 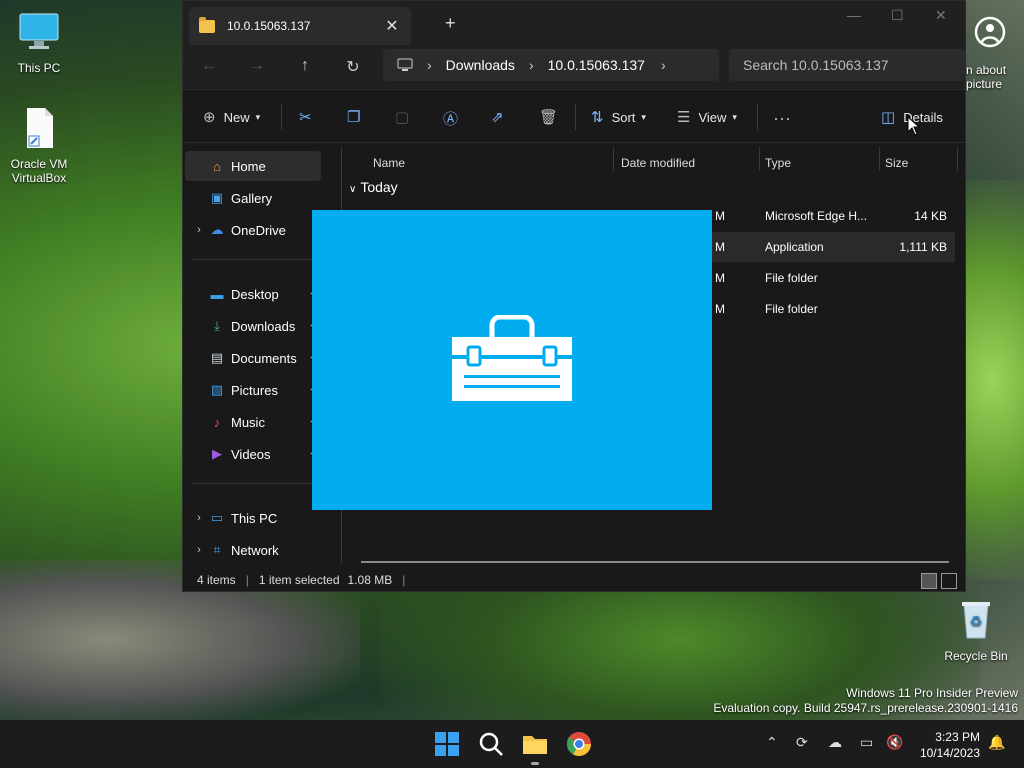 What do you see at coordinates (802, 742) in the screenshot?
I see `sync-icon: ⟳` at bounding box center [802, 742].